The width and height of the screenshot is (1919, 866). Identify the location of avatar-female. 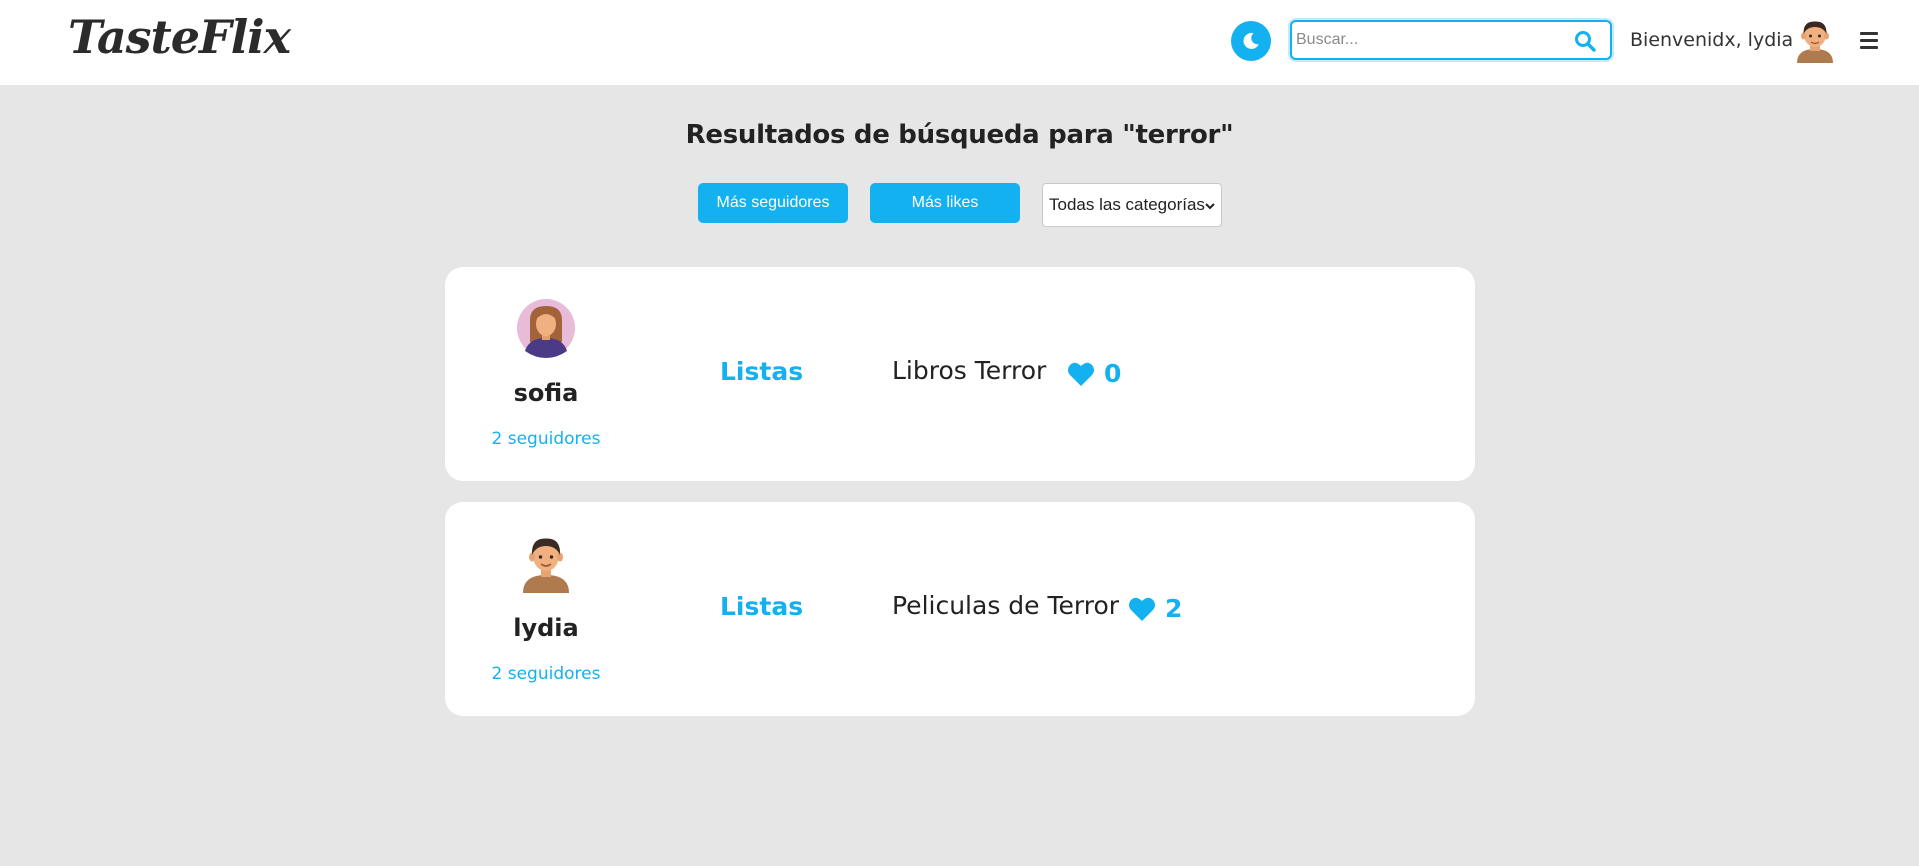
(546, 328).